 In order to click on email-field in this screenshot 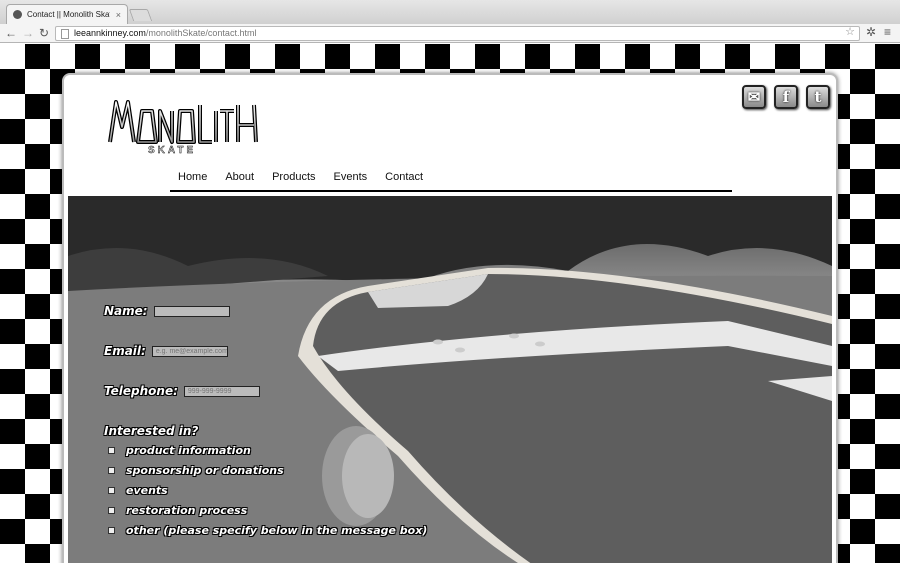, I will do `click(189, 351)`.